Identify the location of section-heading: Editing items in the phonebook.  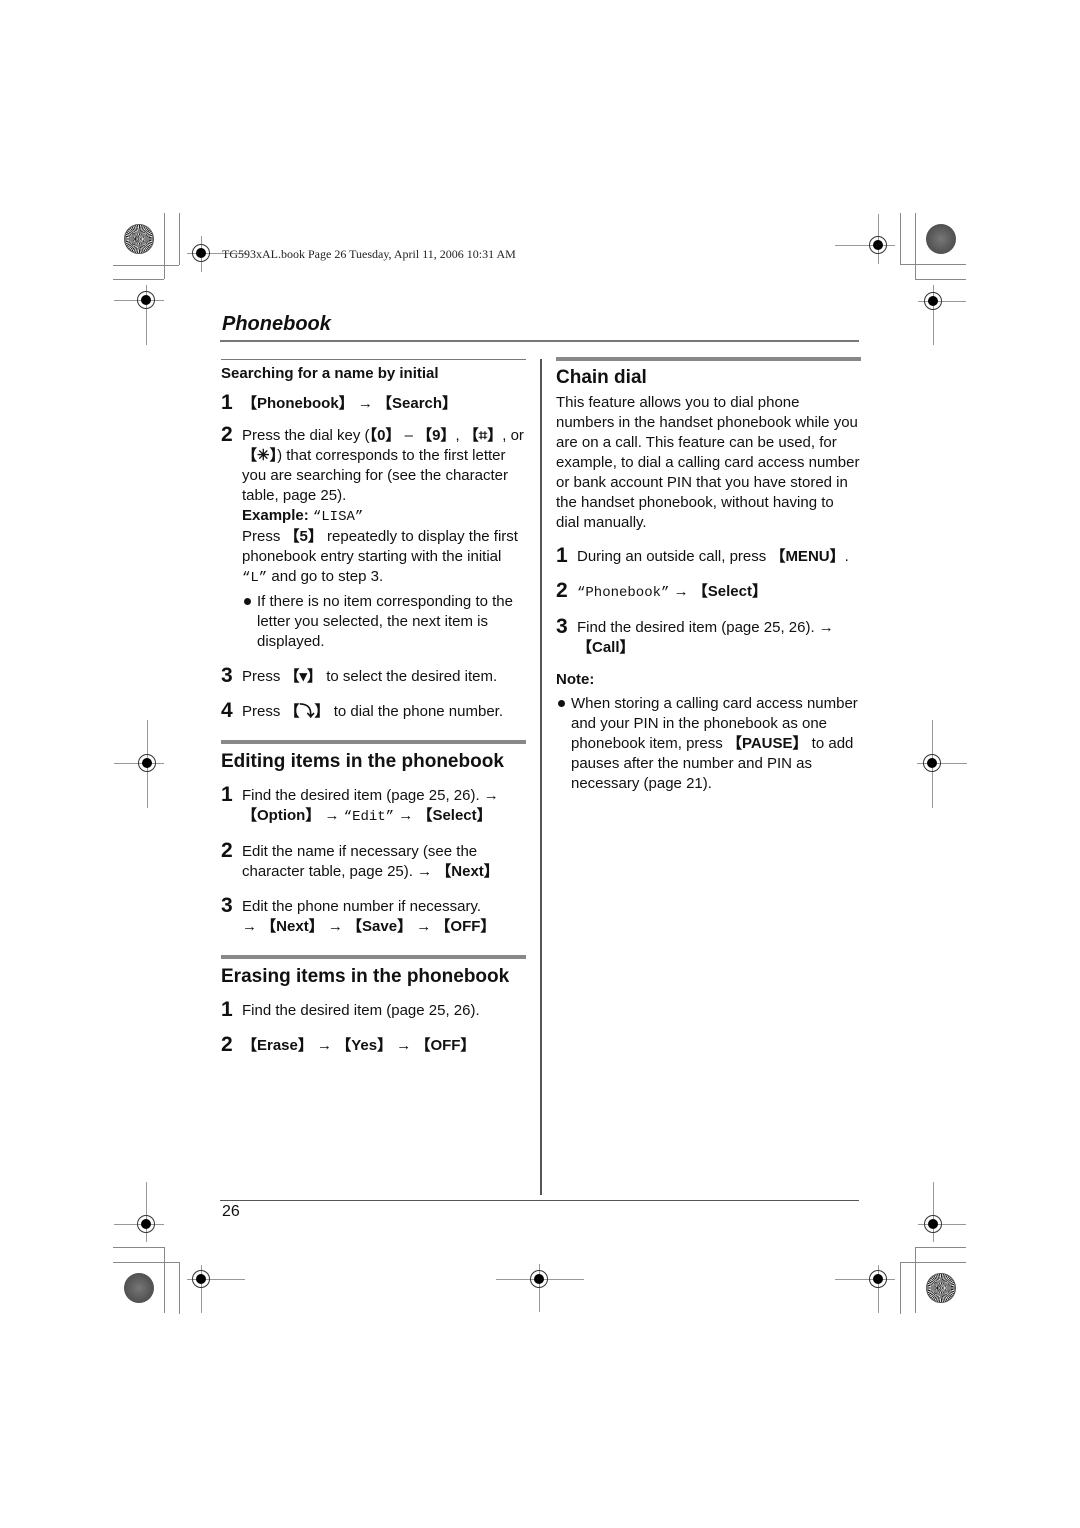
(362, 761).